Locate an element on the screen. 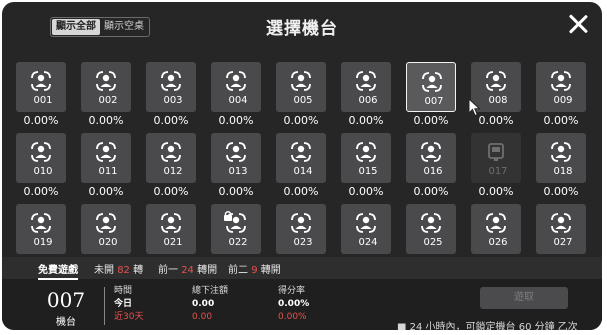  machine-number: 009 is located at coordinates (563, 100).